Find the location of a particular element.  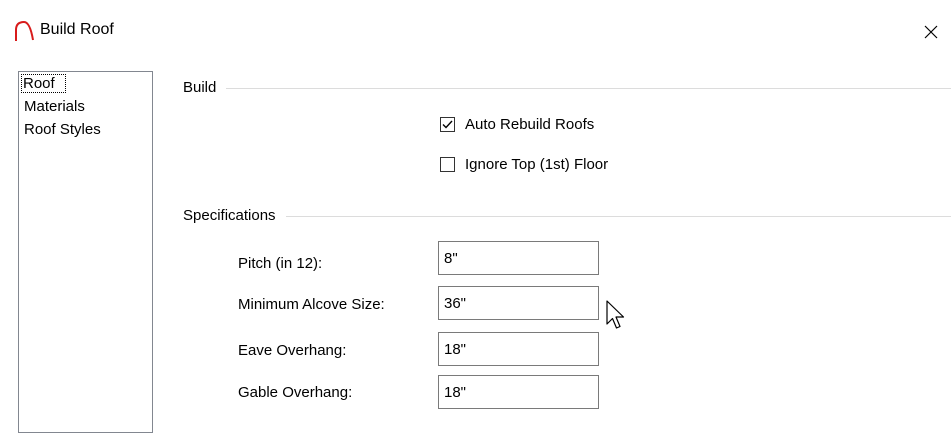

nav-item-label: Materials is located at coordinates (54, 106).